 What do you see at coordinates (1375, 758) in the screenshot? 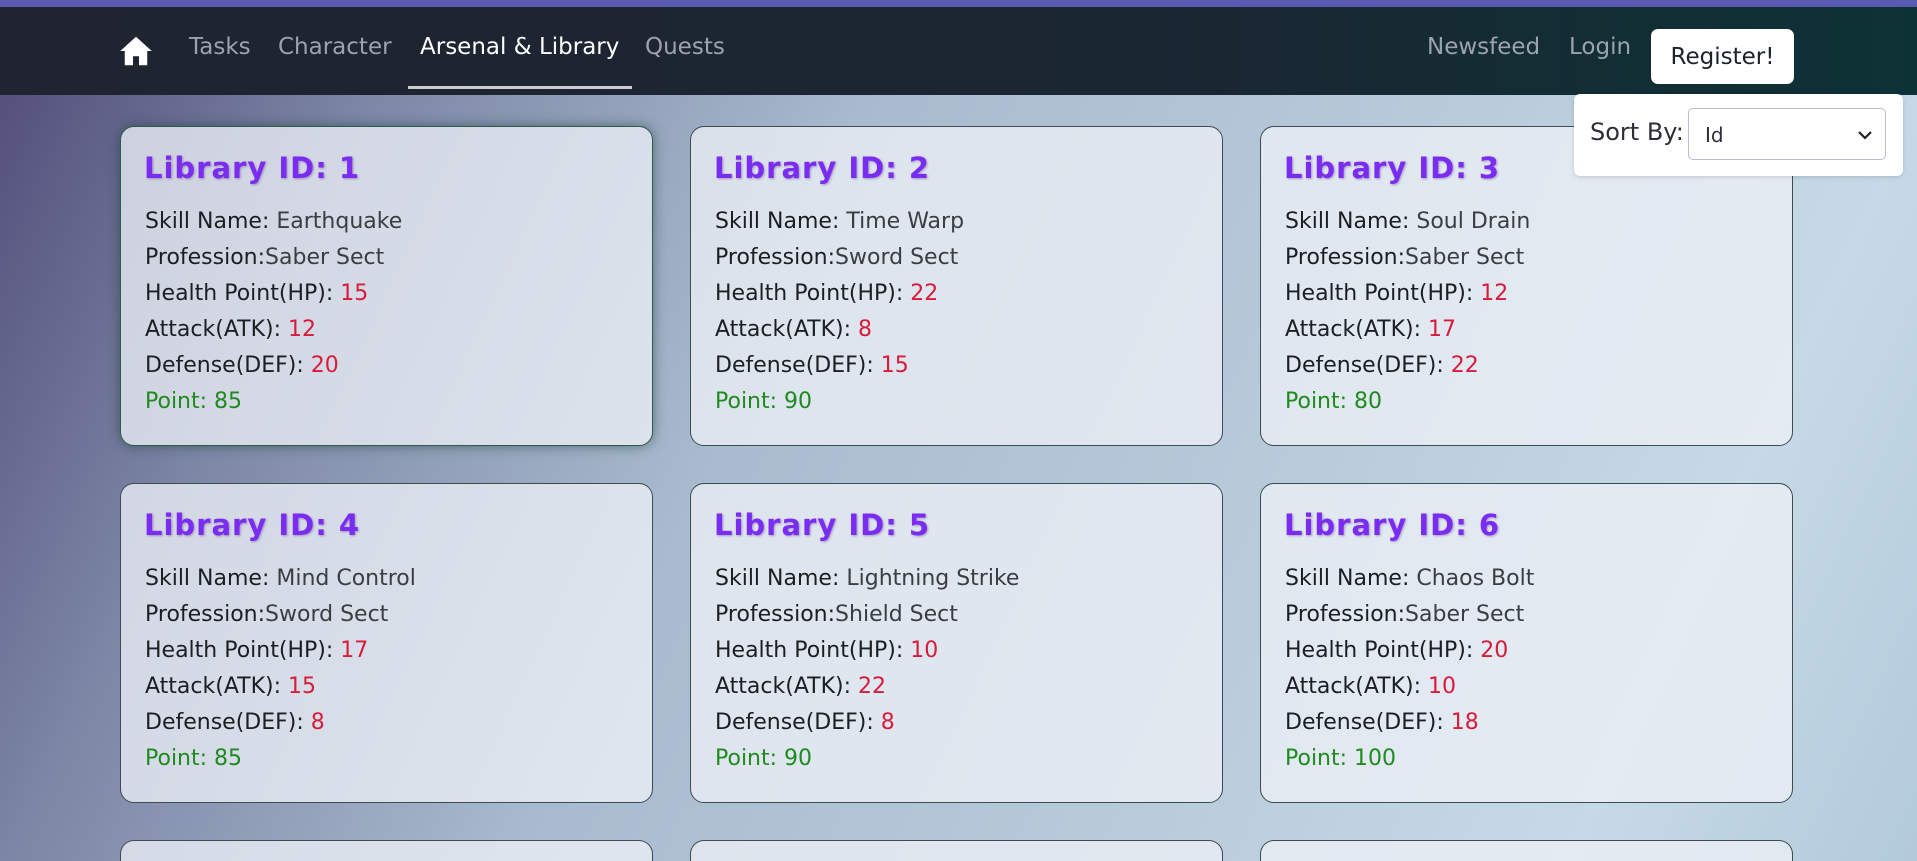
I see `point-value: 100` at bounding box center [1375, 758].